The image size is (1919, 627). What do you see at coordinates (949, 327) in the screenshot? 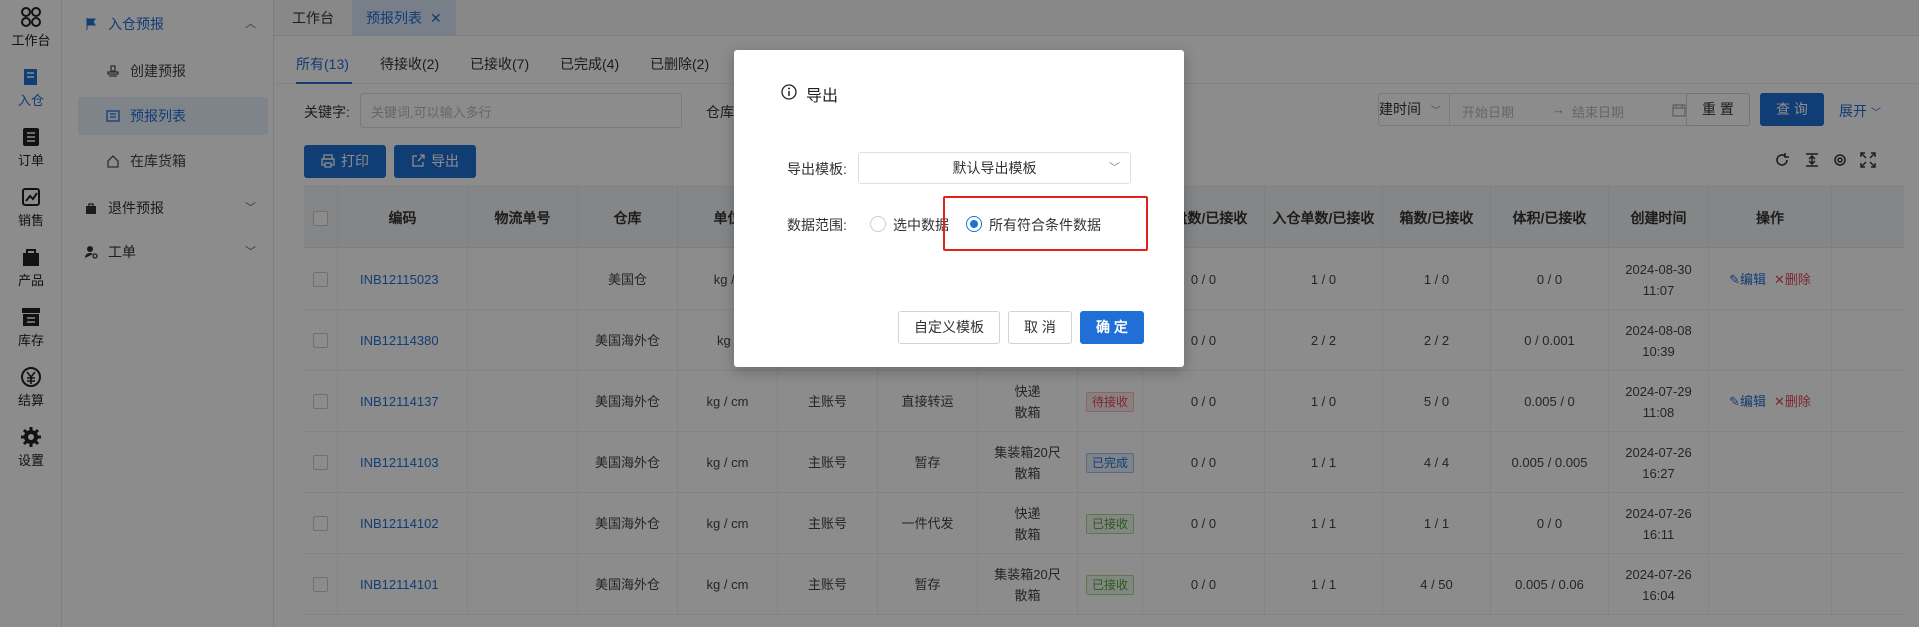
I see `custom-template-button: 自定义模板` at bounding box center [949, 327].